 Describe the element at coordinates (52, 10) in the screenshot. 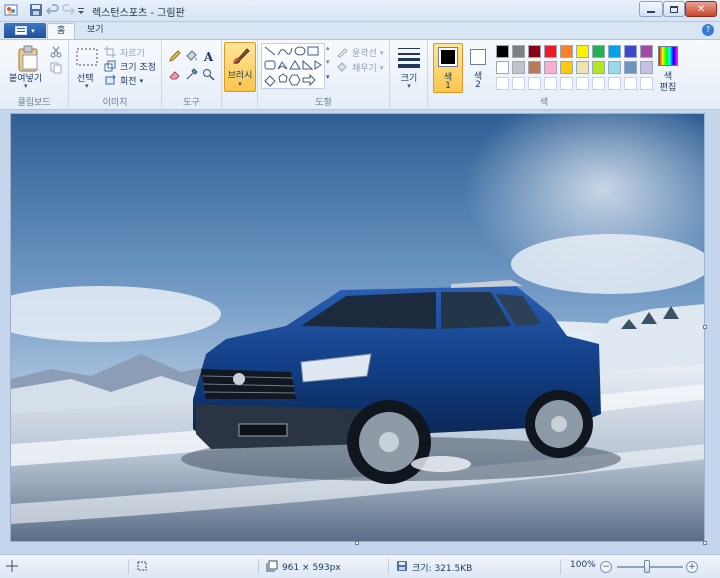

I see `undo-icon` at that location.